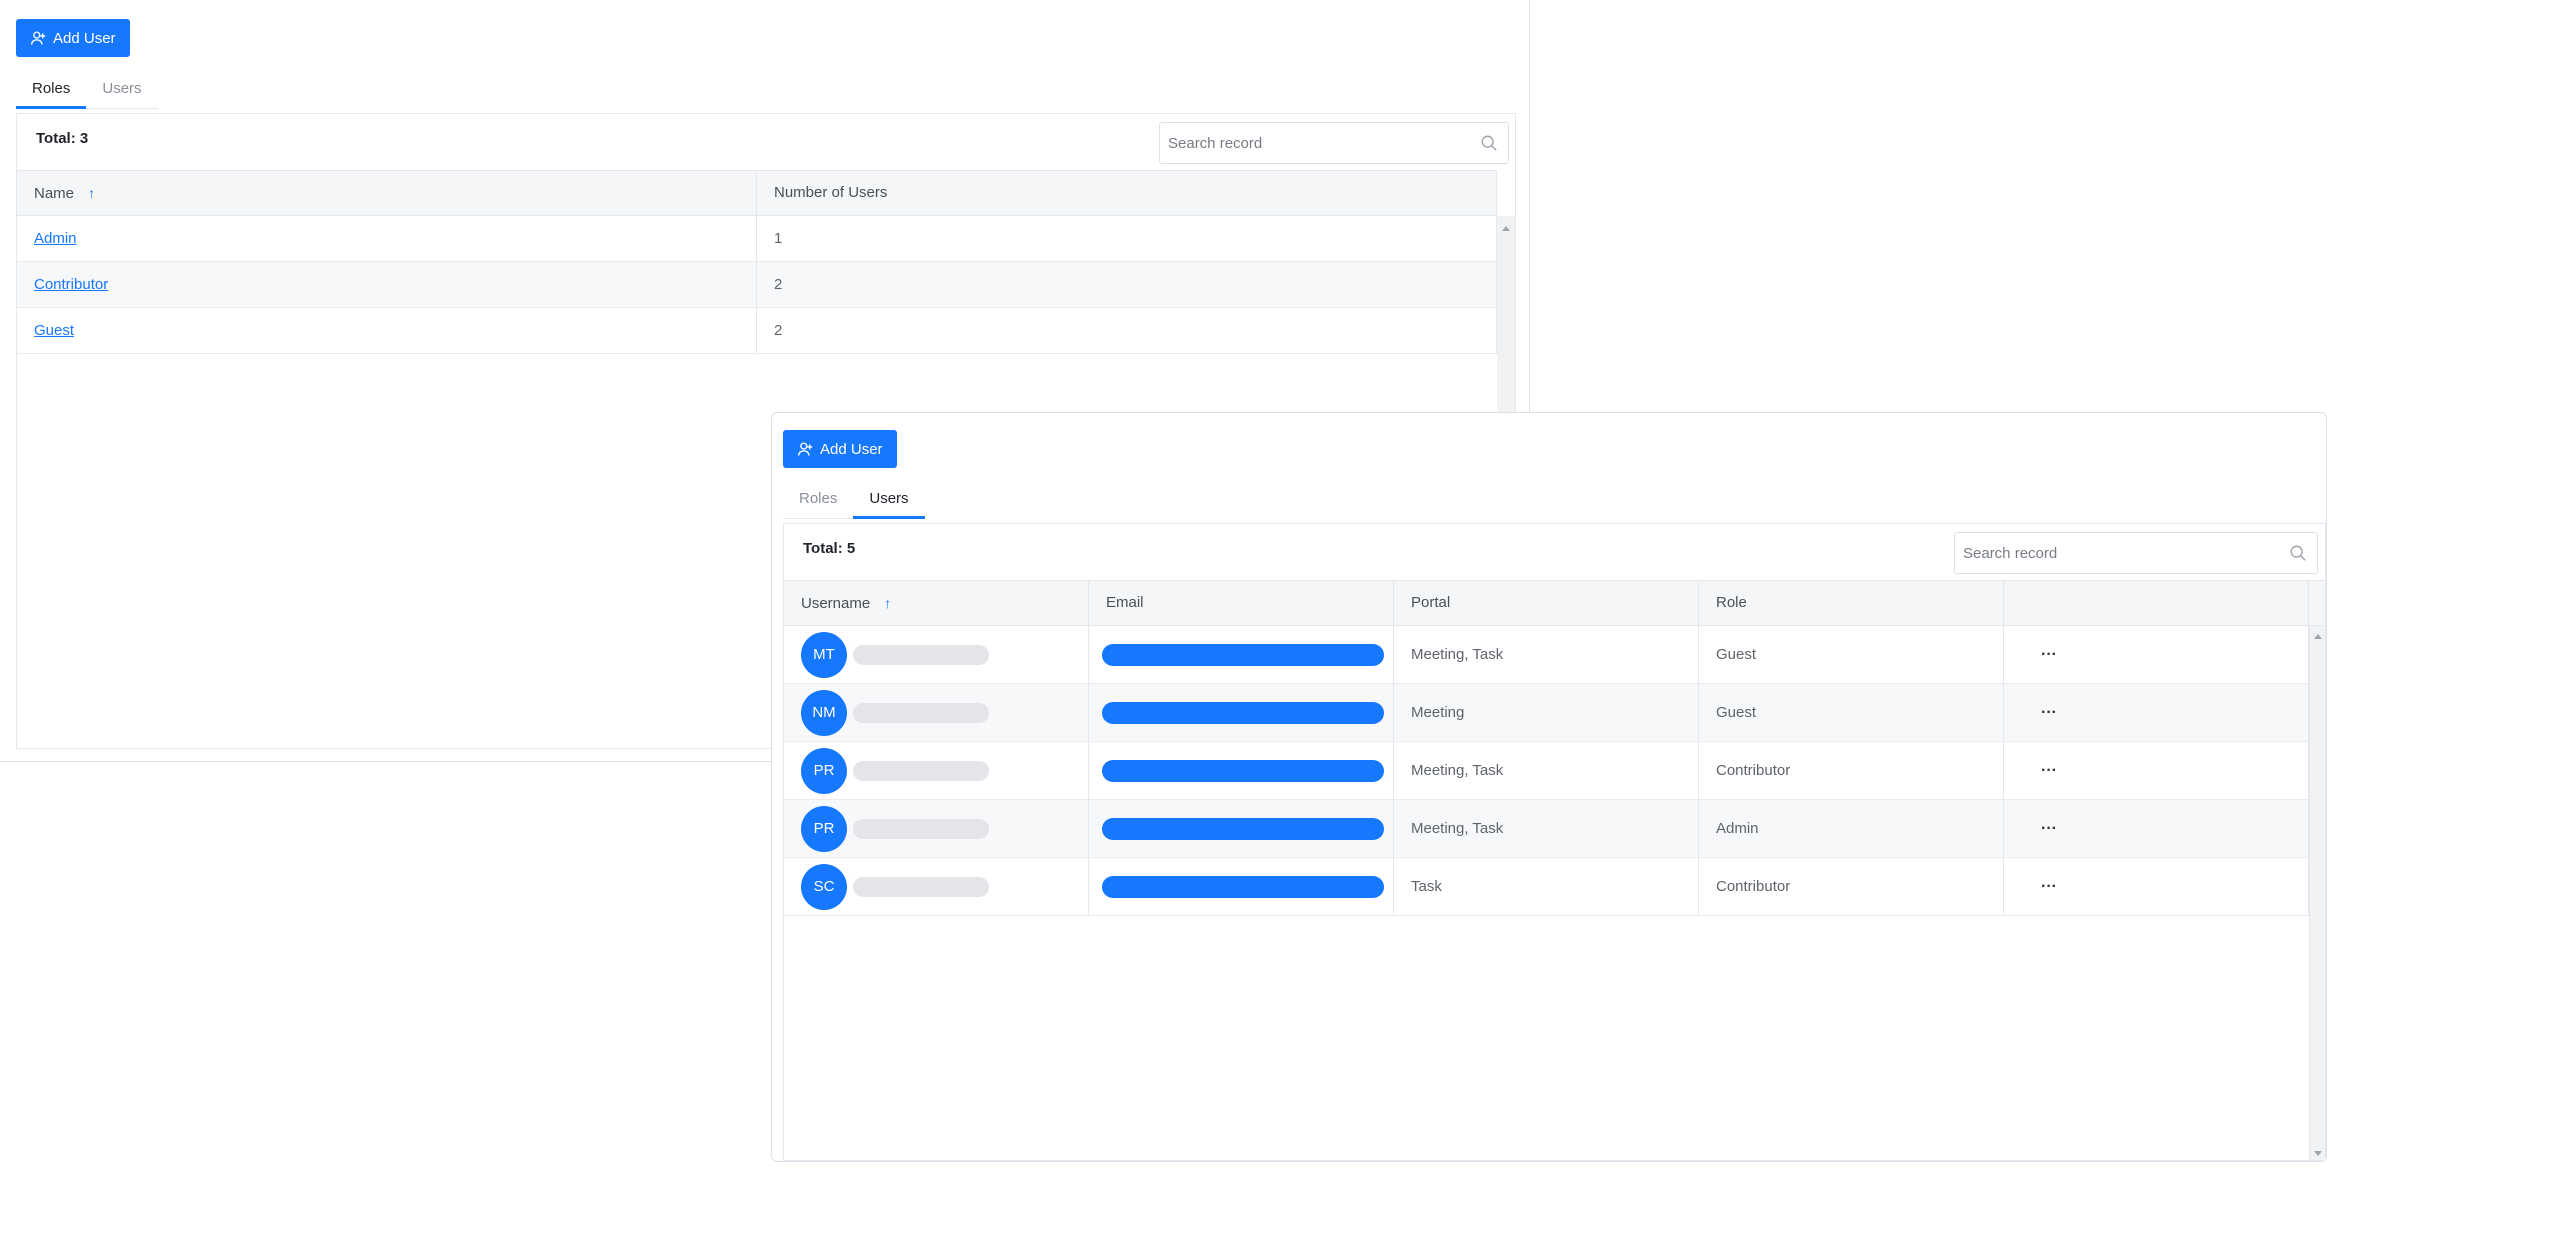 Image resolution: width=2560 pixels, height=1236 pixels. I want to click on role-value: Admin, so click(1851, 828).